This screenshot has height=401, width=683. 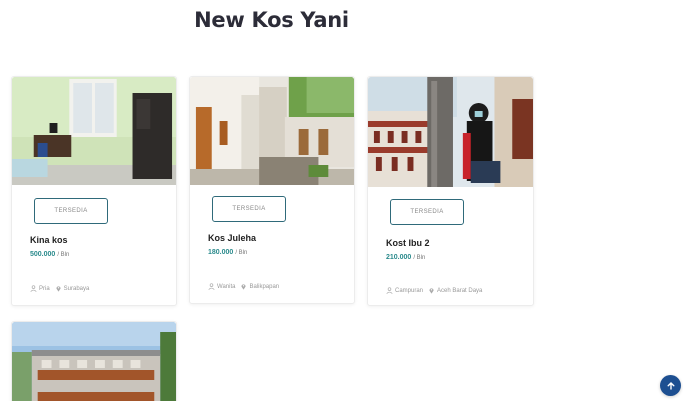 I want to click on scroll-top-button, so click(x=670, y=385).